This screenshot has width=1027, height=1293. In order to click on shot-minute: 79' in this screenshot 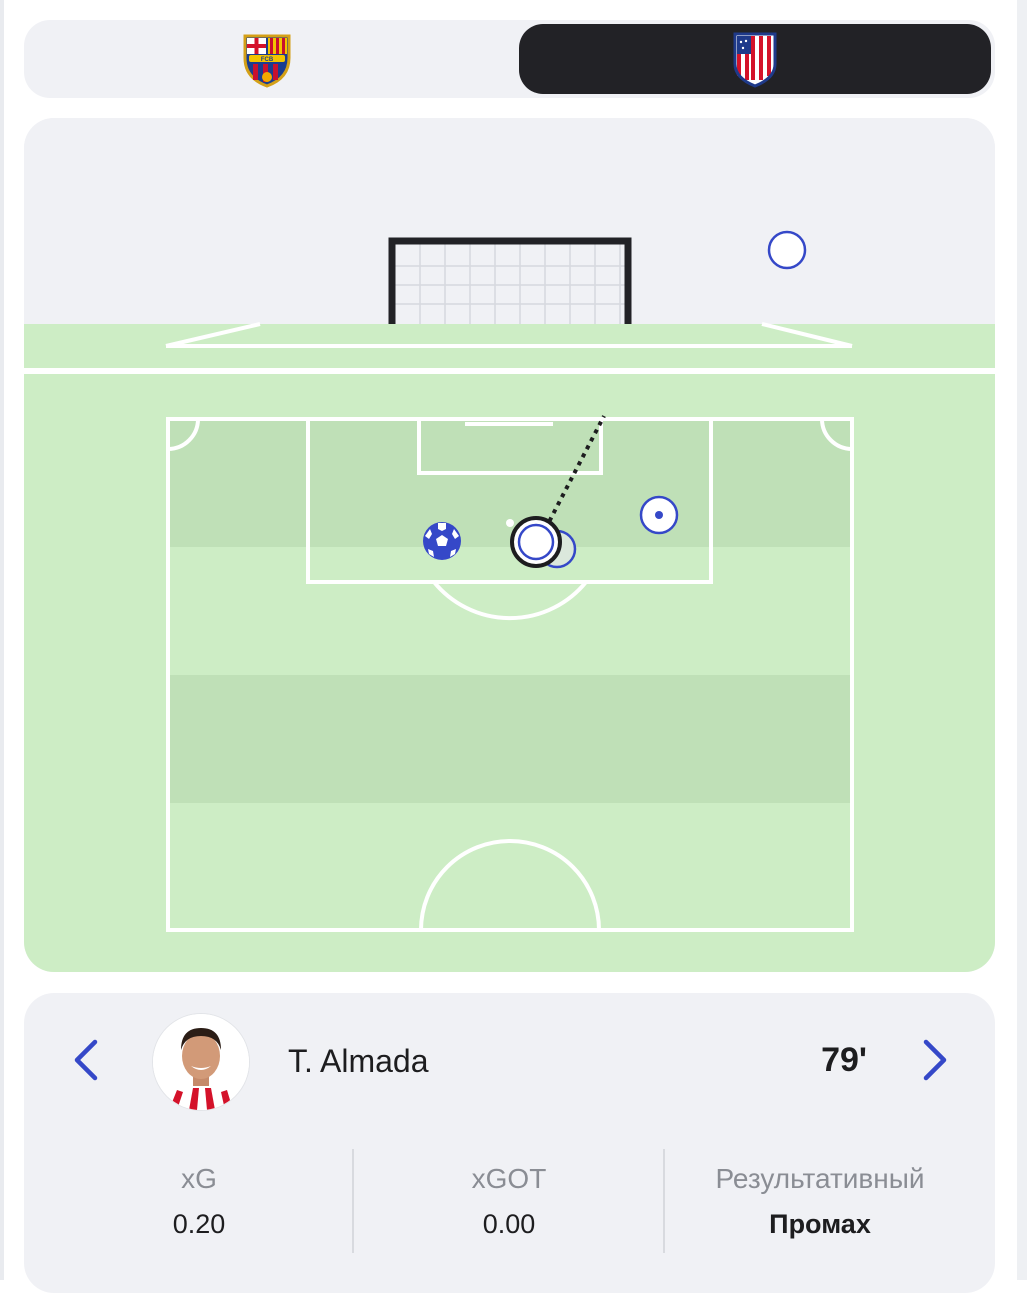, I will do `click(844, 1060)`.